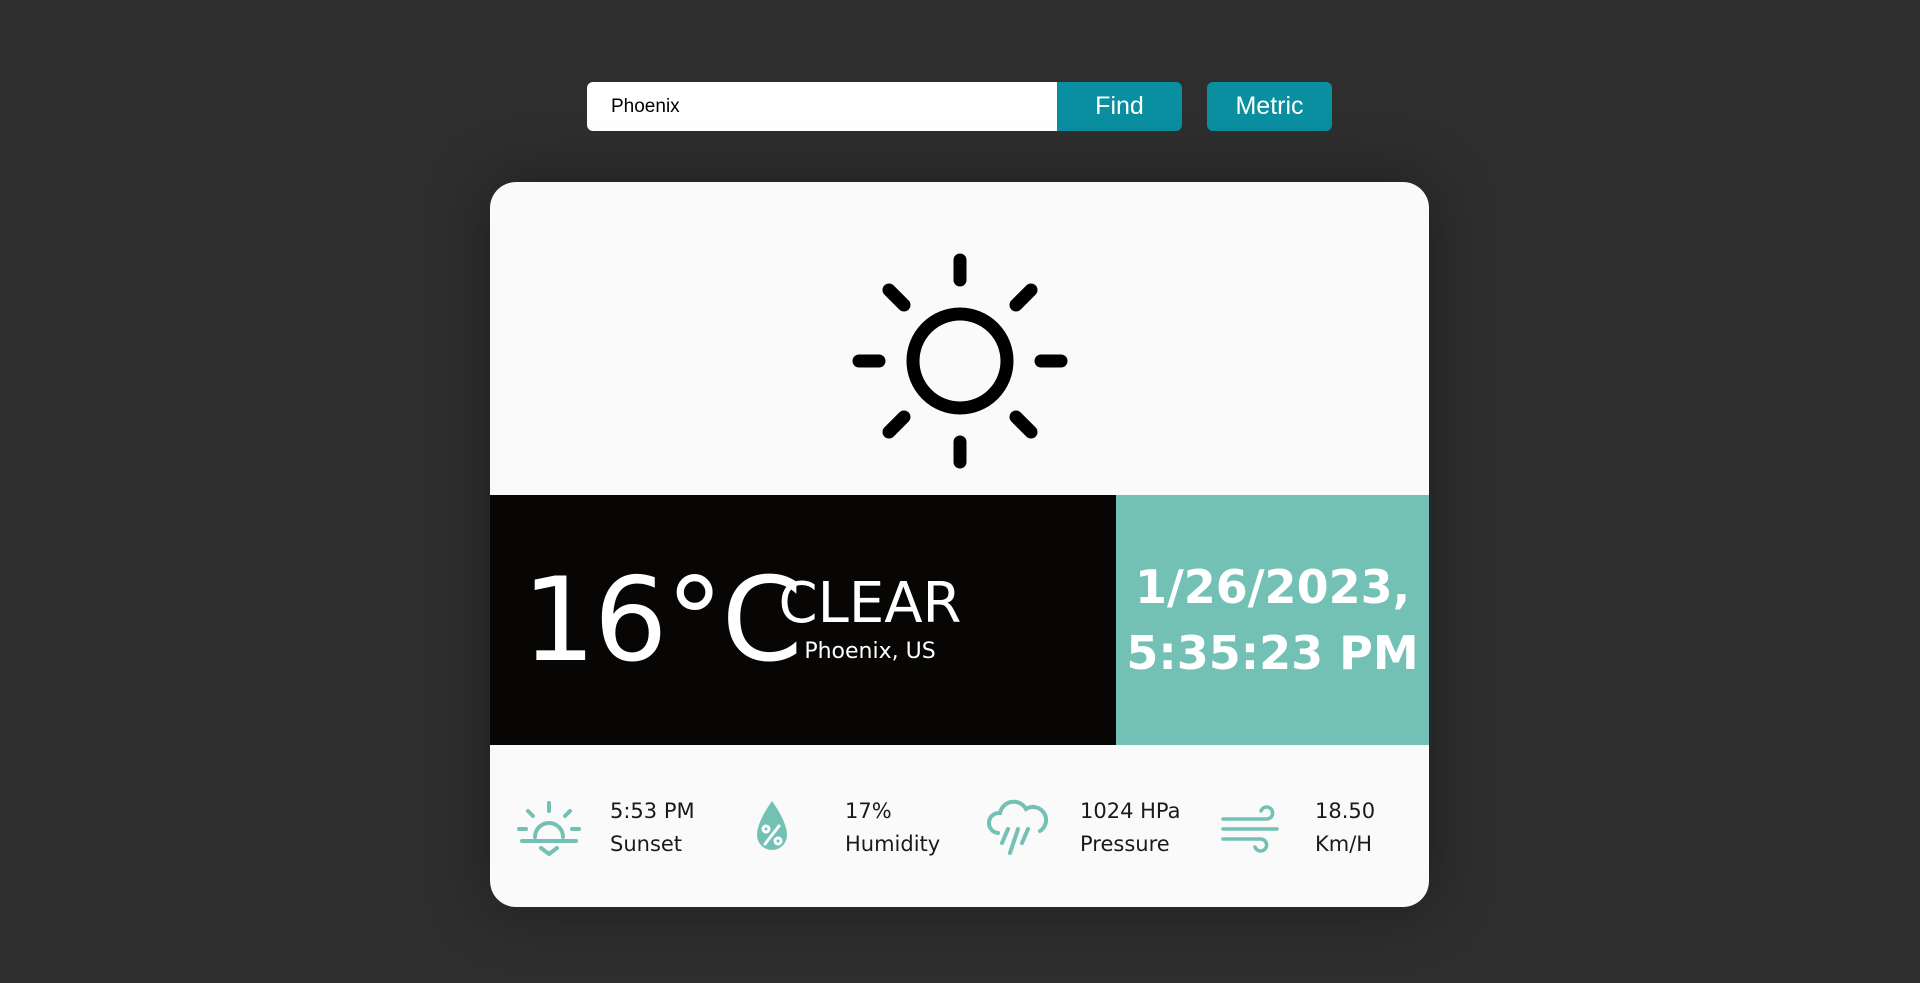 The width and height of the screenshot is (1920, 983). What do you see at coordinates (1345, 811) in the screenshot?
I see `wind-value: 18.50` at bounding box center [1345, 811].